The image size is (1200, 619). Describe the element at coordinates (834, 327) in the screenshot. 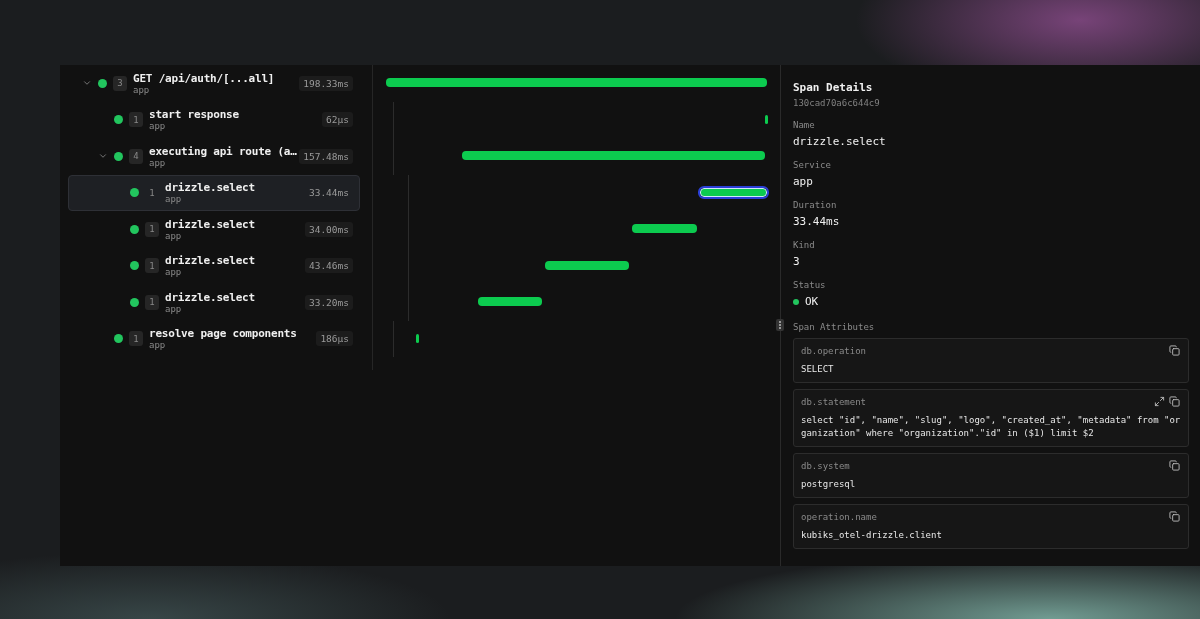

I see `section-title: Span Attributes` at that location.